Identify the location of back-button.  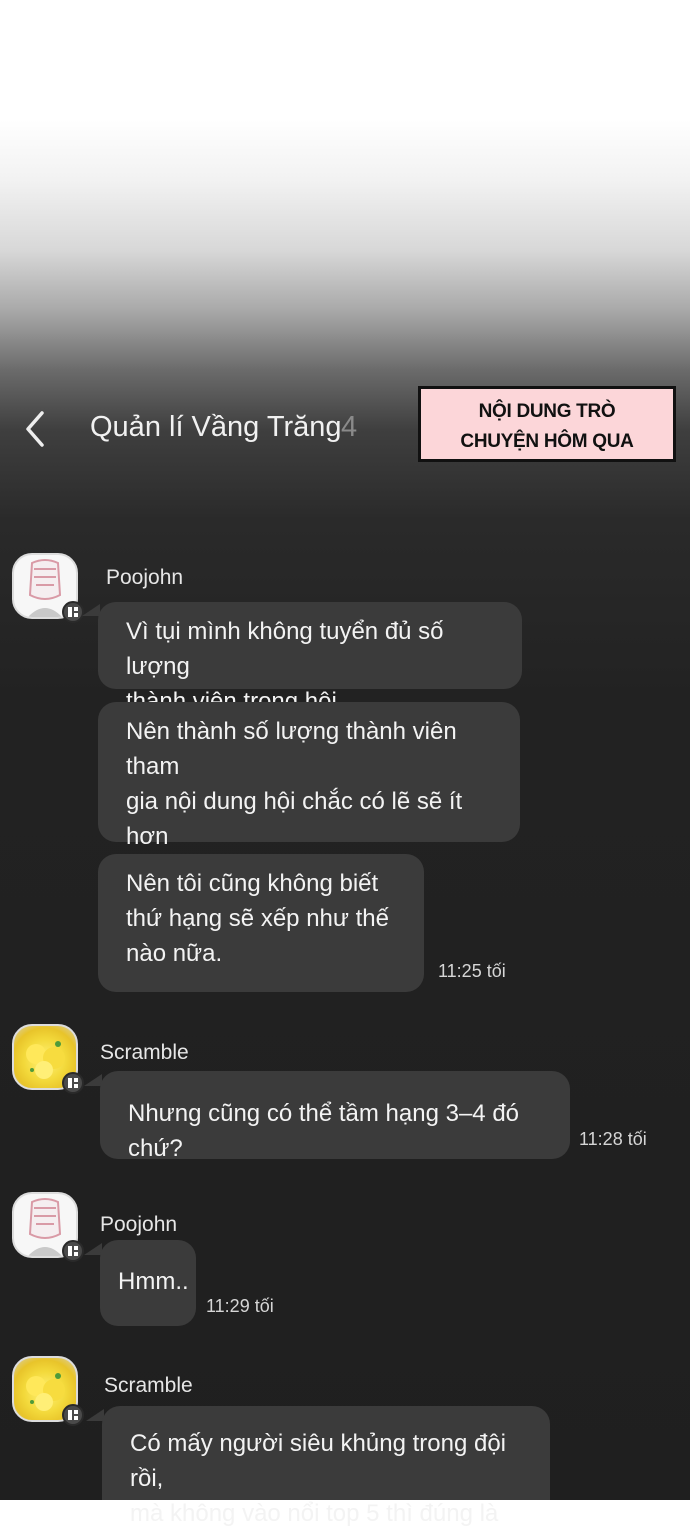
(36, 429).